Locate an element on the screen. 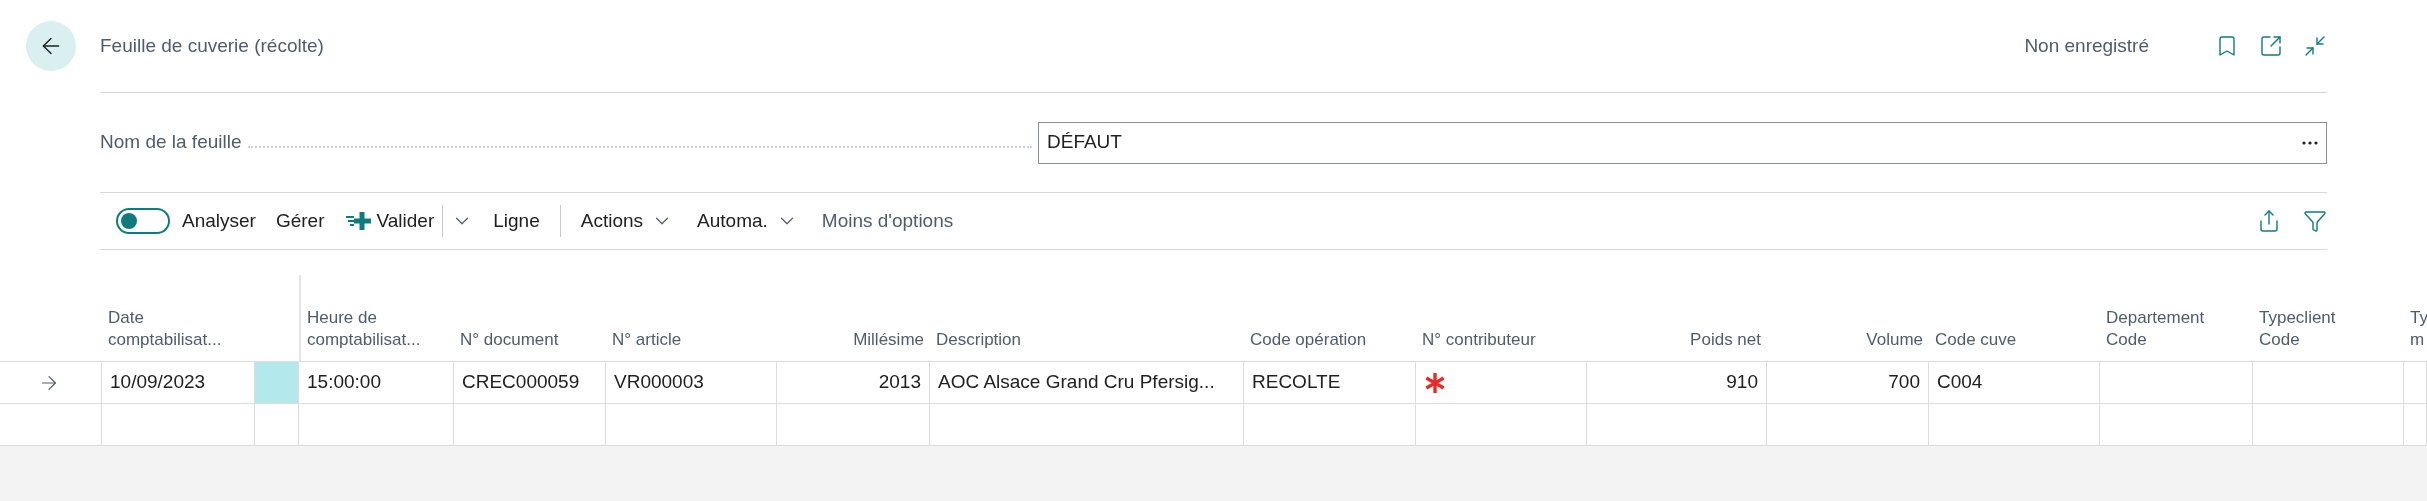 The image size is (2427, 501). sheet-name-field: DÉFAUT is located at coordinates (1682, 142).